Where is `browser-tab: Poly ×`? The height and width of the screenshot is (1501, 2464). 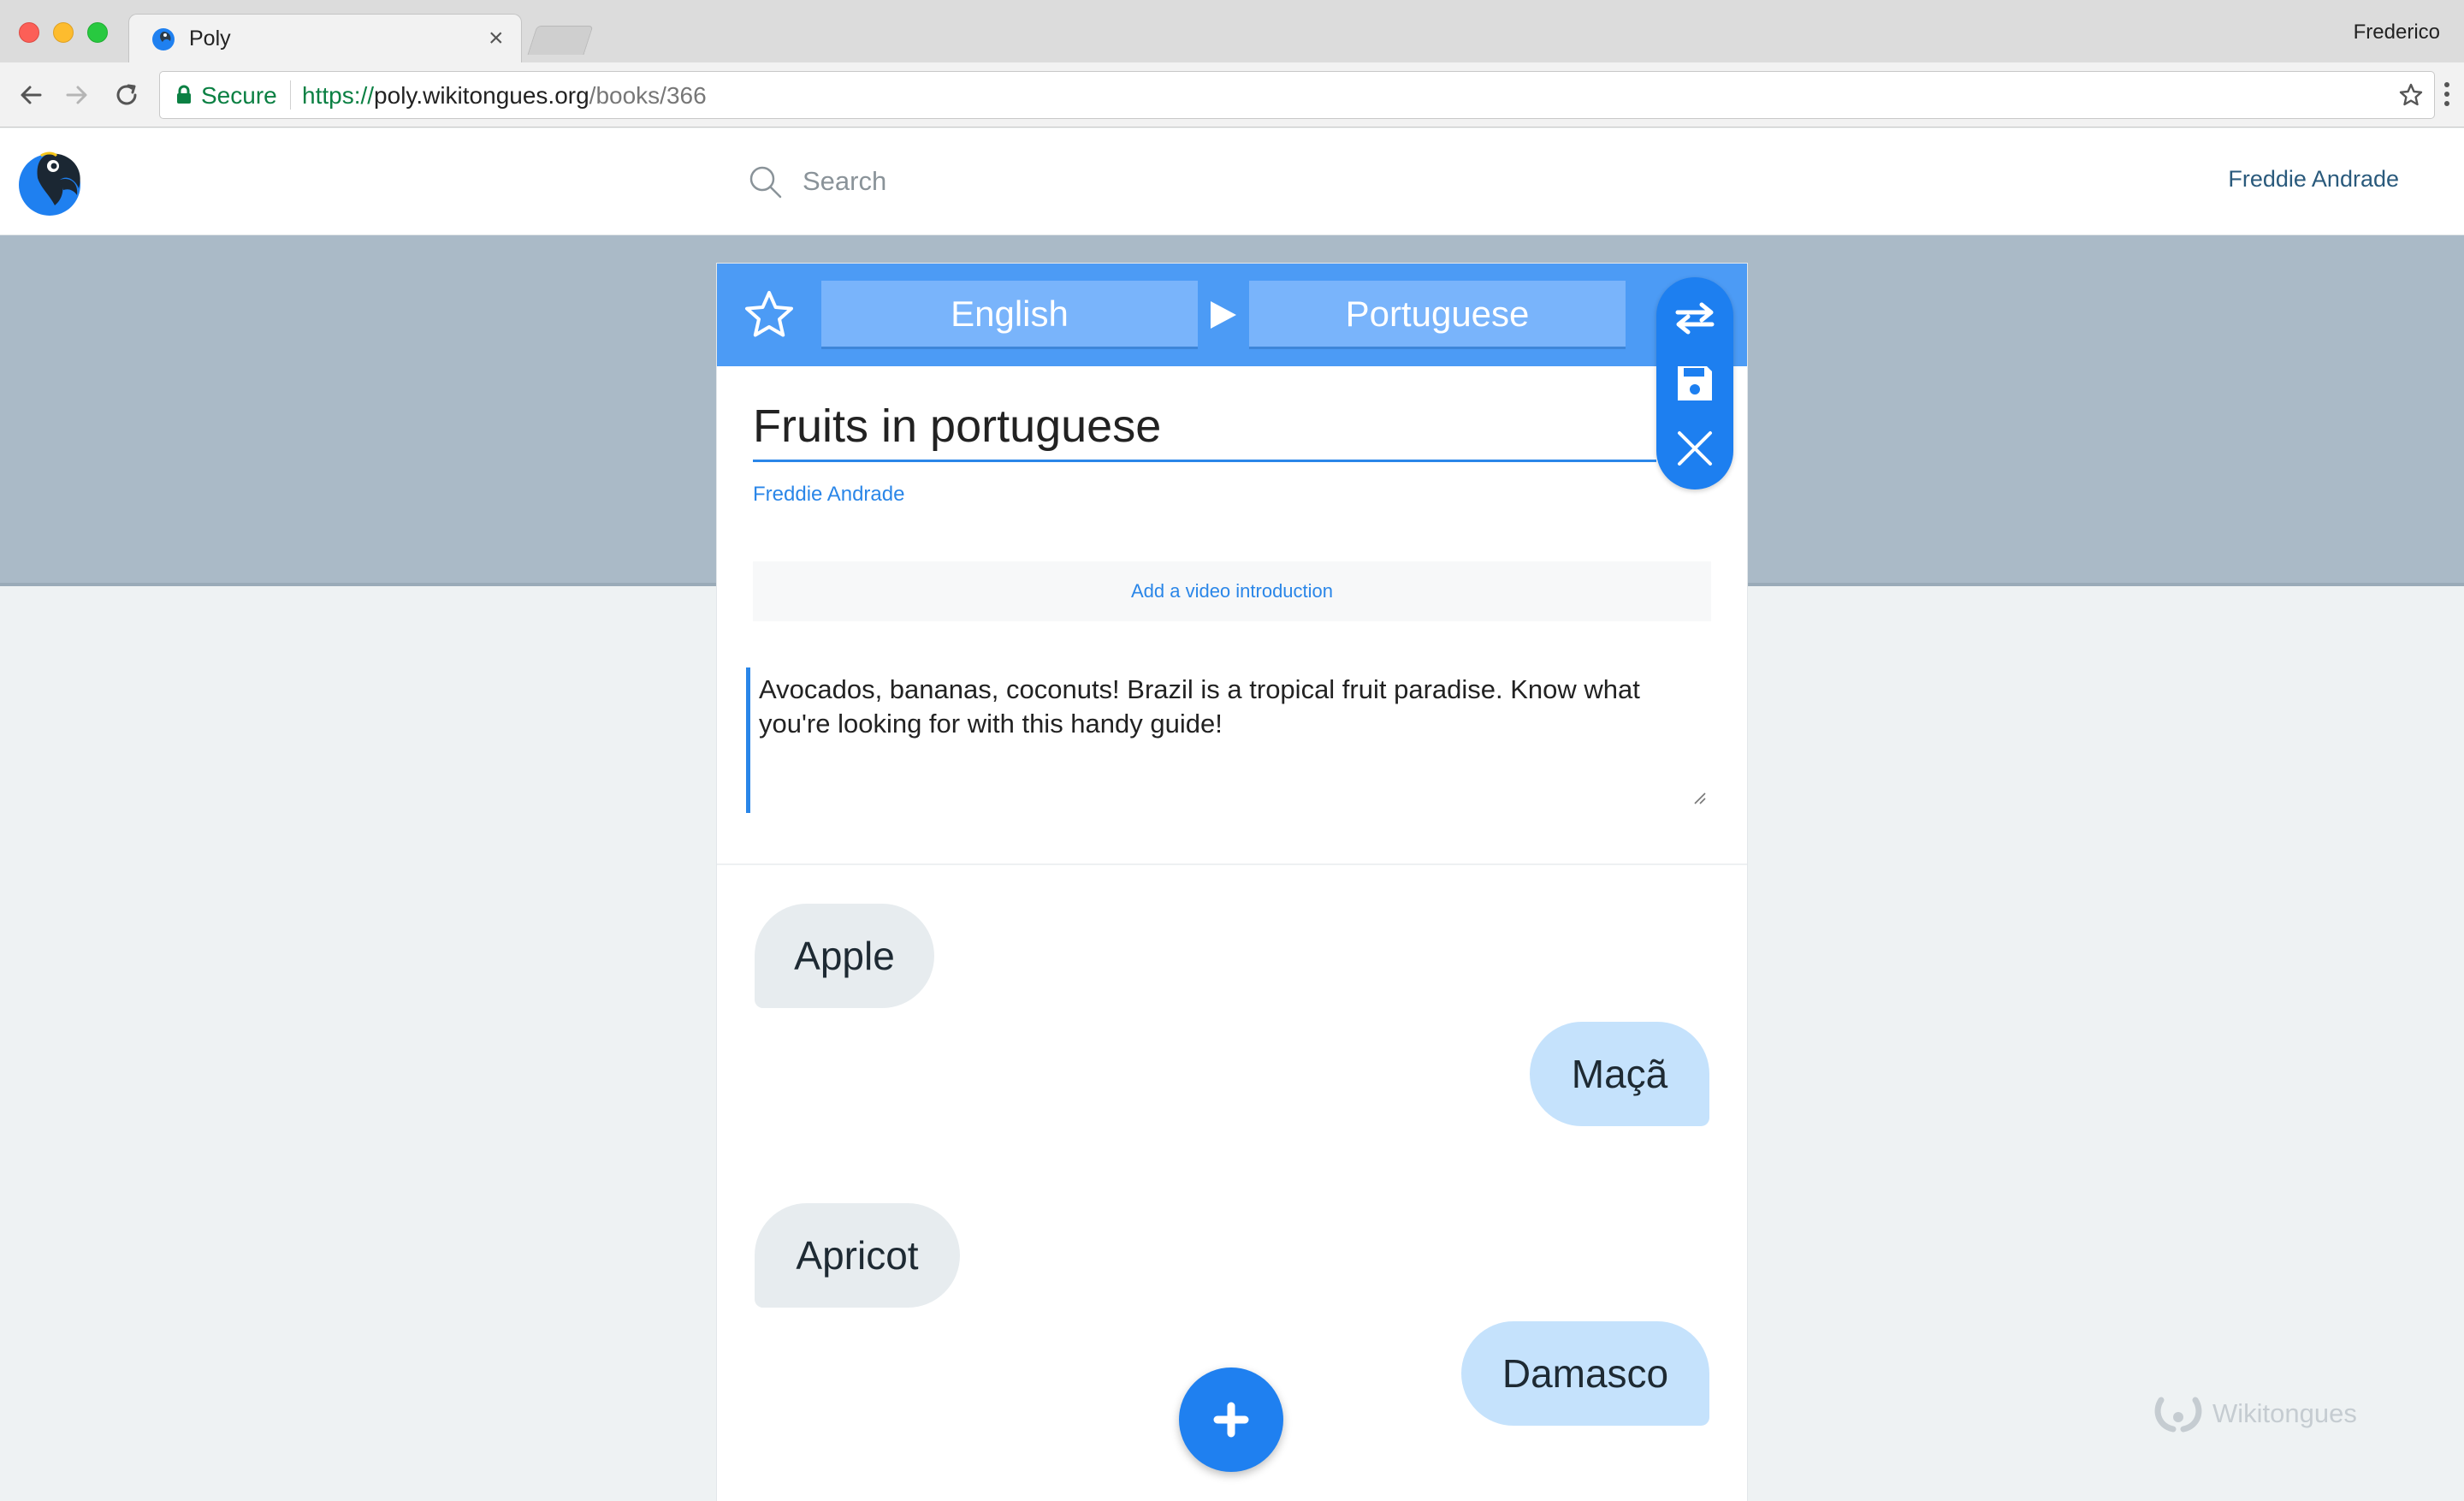 browser-tab: Poly × is located at coordinates (325, 39).